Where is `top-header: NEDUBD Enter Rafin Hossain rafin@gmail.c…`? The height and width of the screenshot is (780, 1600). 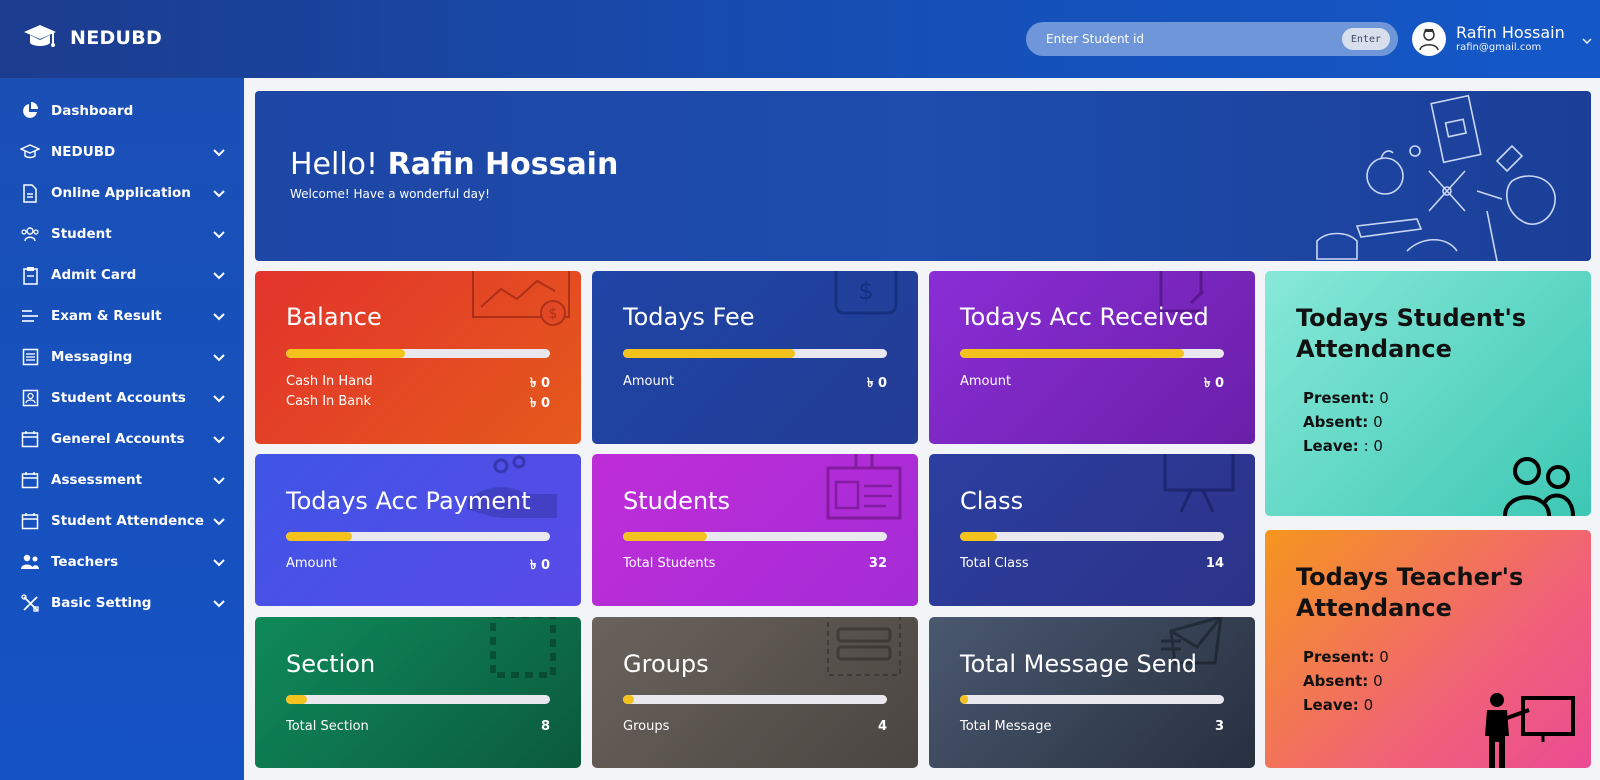
top-header: NEDUBD Enter Rafin Hossain rafin@gmail.c… is located at coordinates (800, 39).